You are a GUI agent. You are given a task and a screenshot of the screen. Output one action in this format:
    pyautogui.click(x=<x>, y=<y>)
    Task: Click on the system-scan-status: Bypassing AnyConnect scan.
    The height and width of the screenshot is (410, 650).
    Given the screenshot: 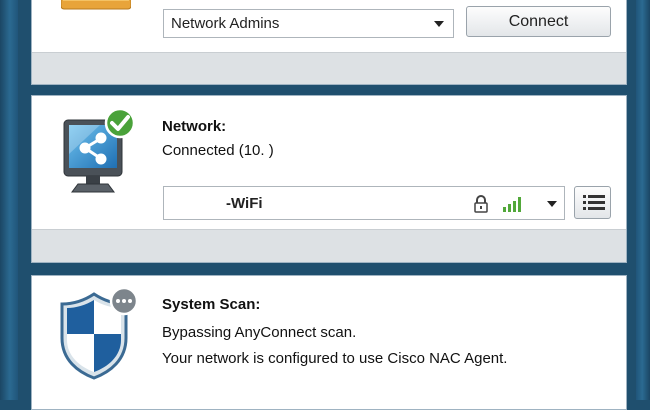 What is the action you would take?
    pyautogui.click(x=259, y=332)
    